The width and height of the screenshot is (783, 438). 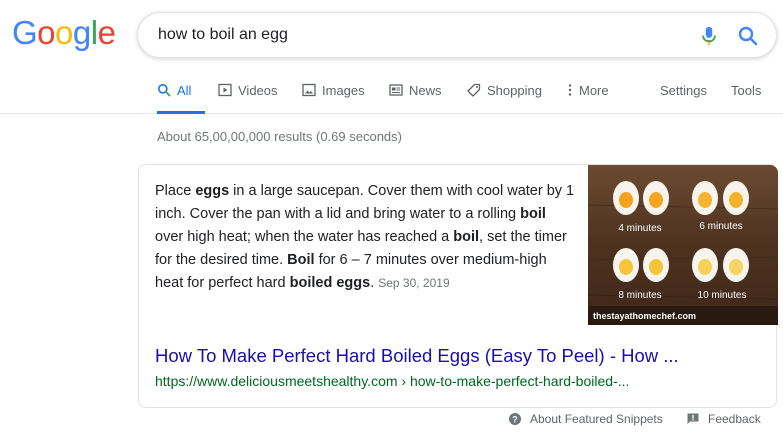 I want to click on settings-label: Settings, so click(x=683, y=90).